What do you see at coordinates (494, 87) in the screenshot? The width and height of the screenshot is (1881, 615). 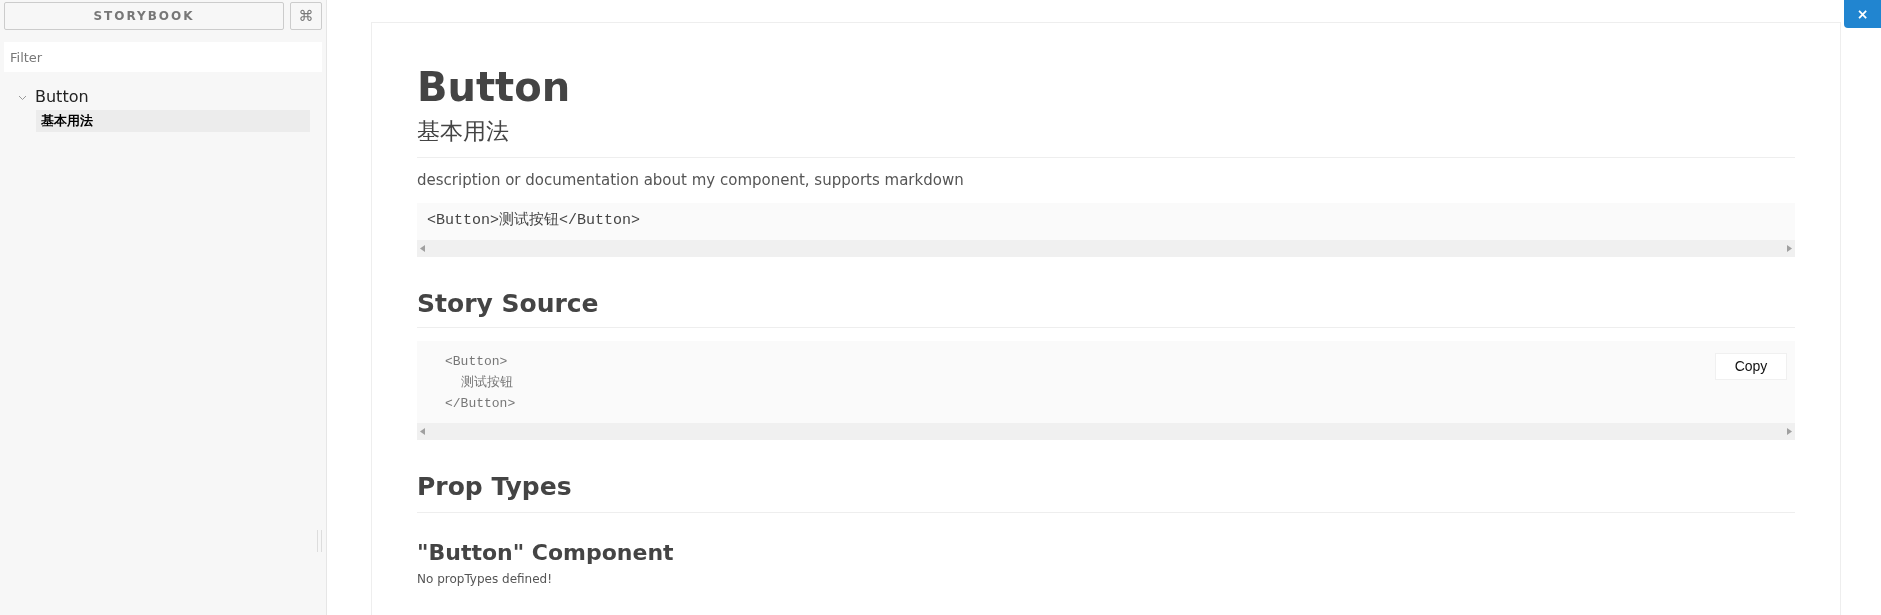 I see `page-title: Button` at bounding box center [494, 87].